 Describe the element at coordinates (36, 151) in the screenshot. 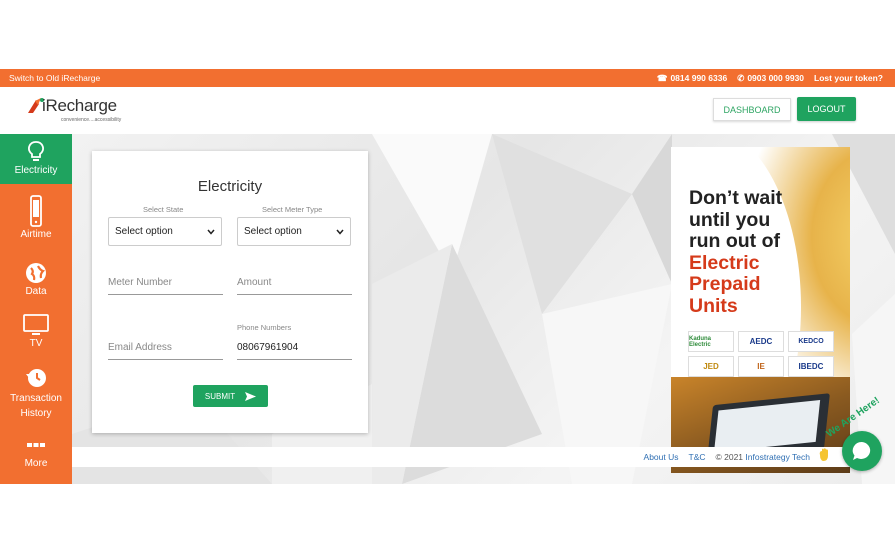

I see `lightbulb-icon` at that location.